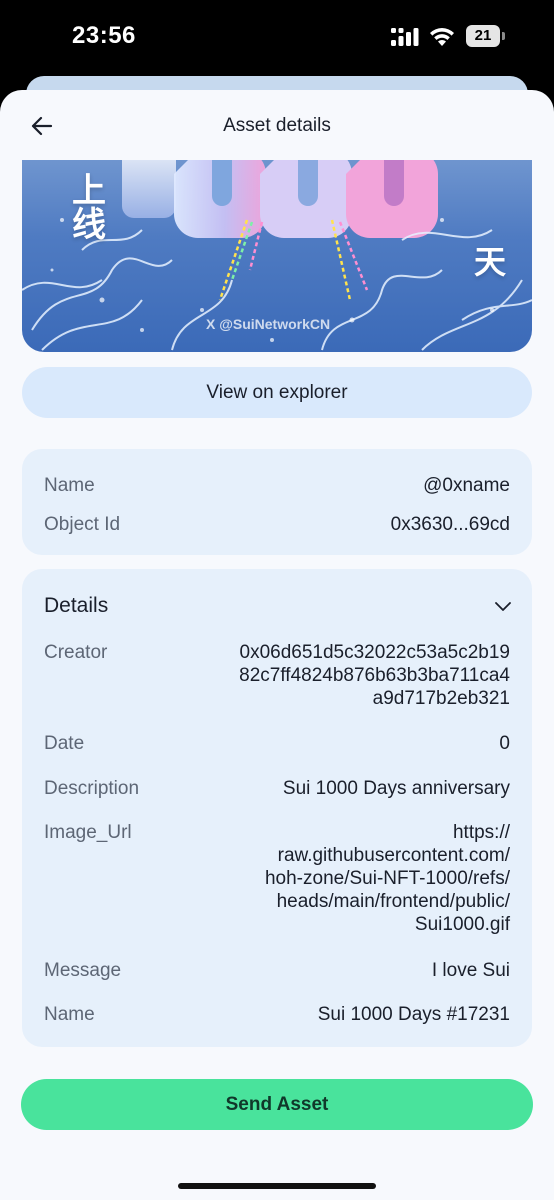 The height and width of the screenshot is (1200, 554). I want to click on asset-info-card: Name @0xname Object Id 0x3630...69cd, so click(277, 502).